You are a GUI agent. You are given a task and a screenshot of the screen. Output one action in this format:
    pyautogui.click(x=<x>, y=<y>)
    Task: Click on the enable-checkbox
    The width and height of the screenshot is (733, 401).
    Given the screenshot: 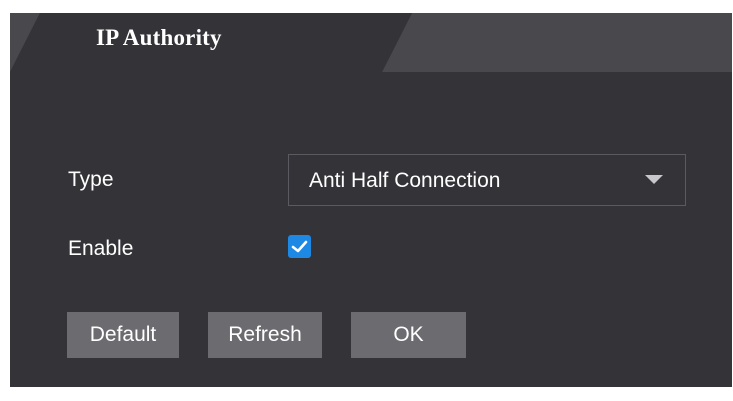 What is the action you would take?
    pyautogui.click(x=299, y=246)
    